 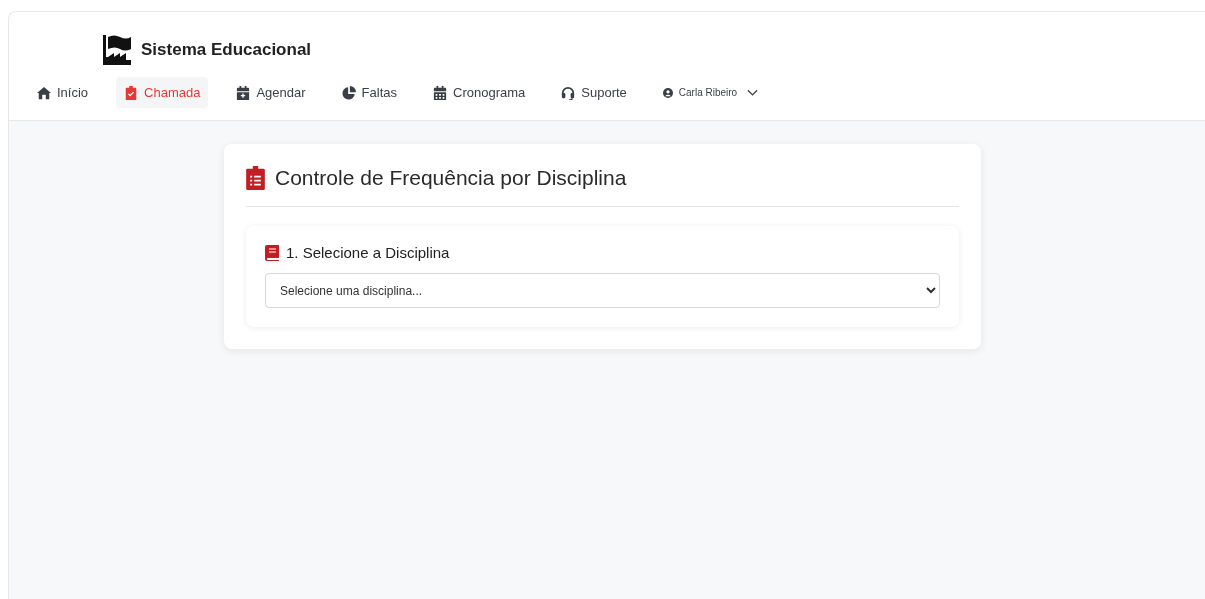 I want to click on clipboard-list-icon, so click(x=255, y=178).